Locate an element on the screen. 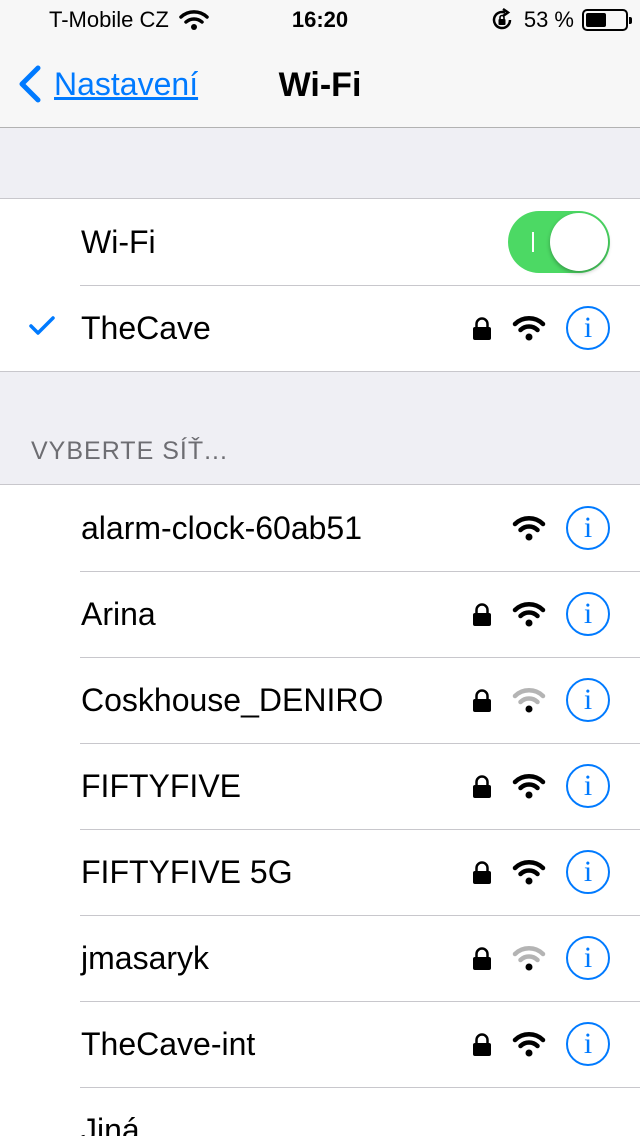 Image resolution: width=640 pixels, height=1136 pixels. network-row: Arina i is located at coordinates (320, 614).